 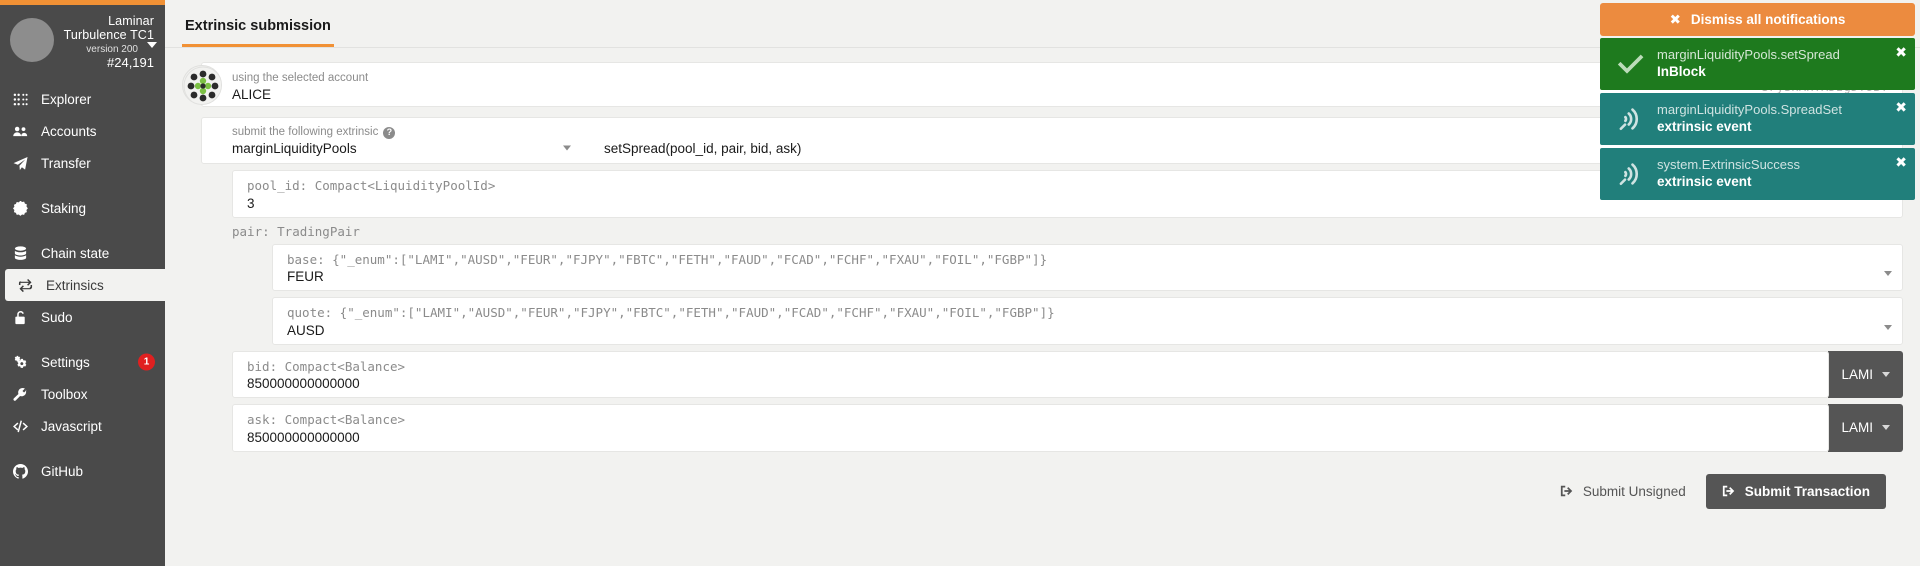 I want to click on notification-body: system.ExtrinsicSuccess extrinsic event, so click(x=1728, y=173).